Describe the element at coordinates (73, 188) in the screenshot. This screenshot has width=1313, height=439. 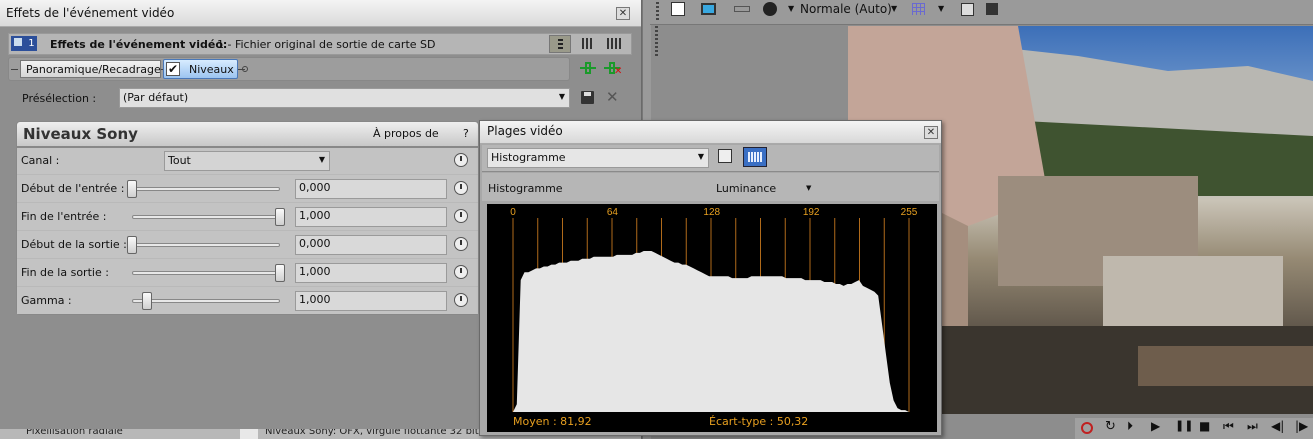
I see `param-label: Début de l'entrée :` at that location.